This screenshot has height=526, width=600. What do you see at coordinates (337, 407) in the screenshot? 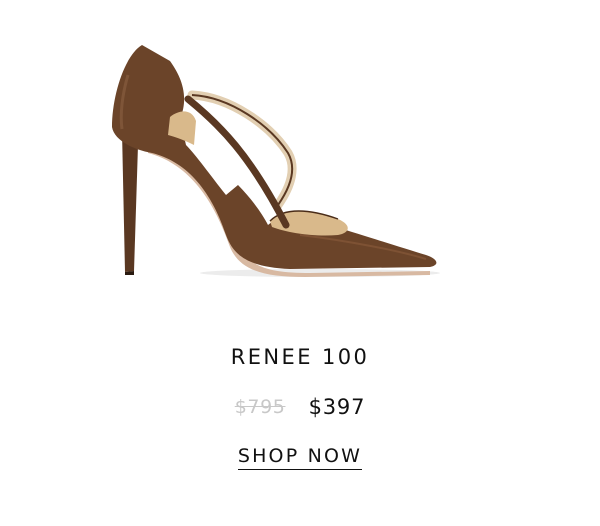
I see `sale-price: $397` at bounding box center [337, 407].